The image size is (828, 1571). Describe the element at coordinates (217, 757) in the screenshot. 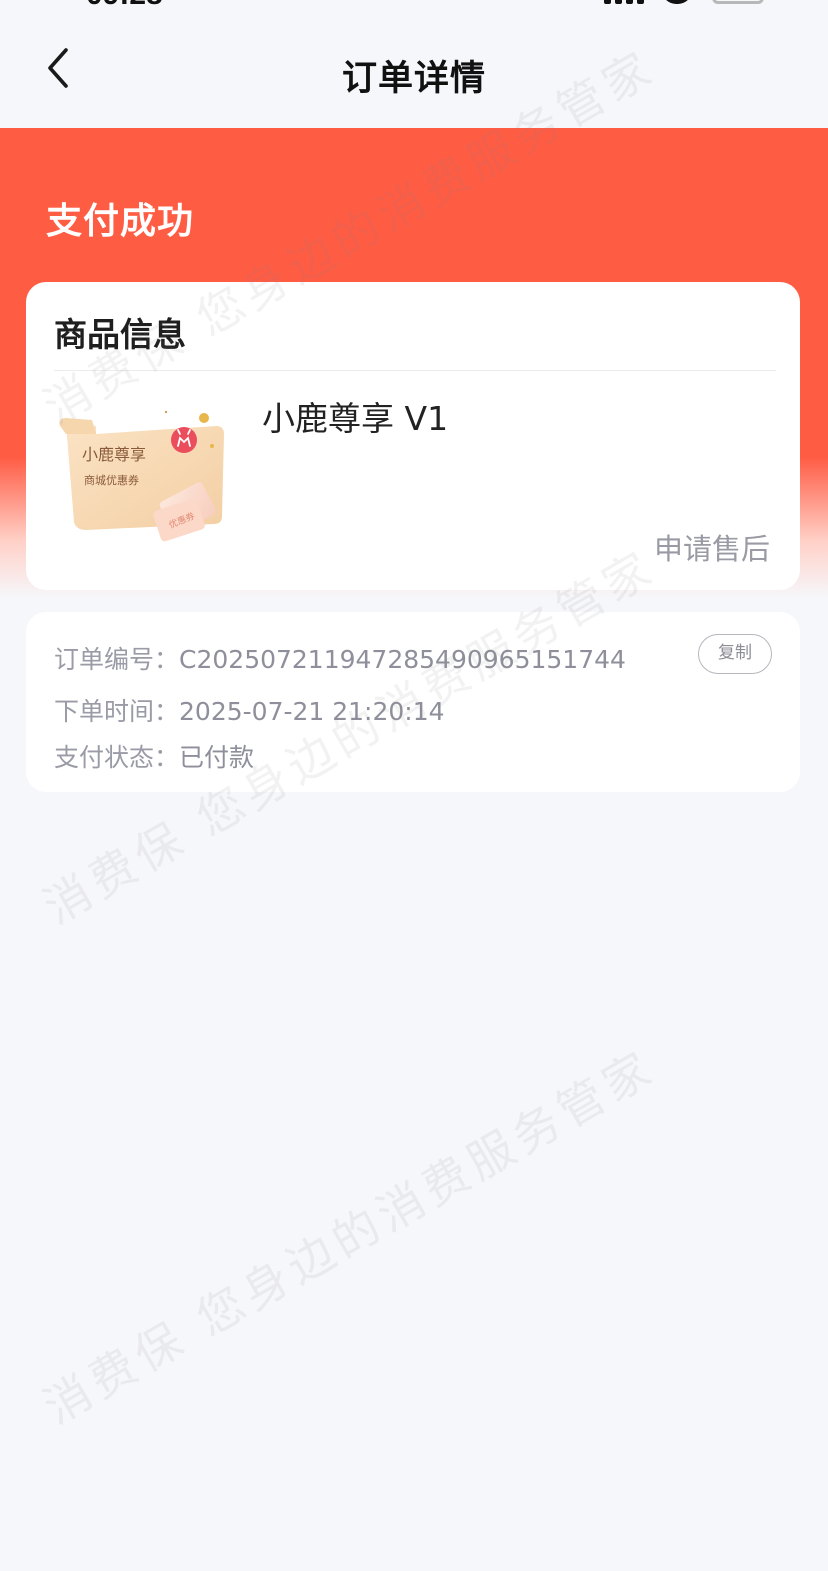

I see `payment-status-value: 已付款` at that location.